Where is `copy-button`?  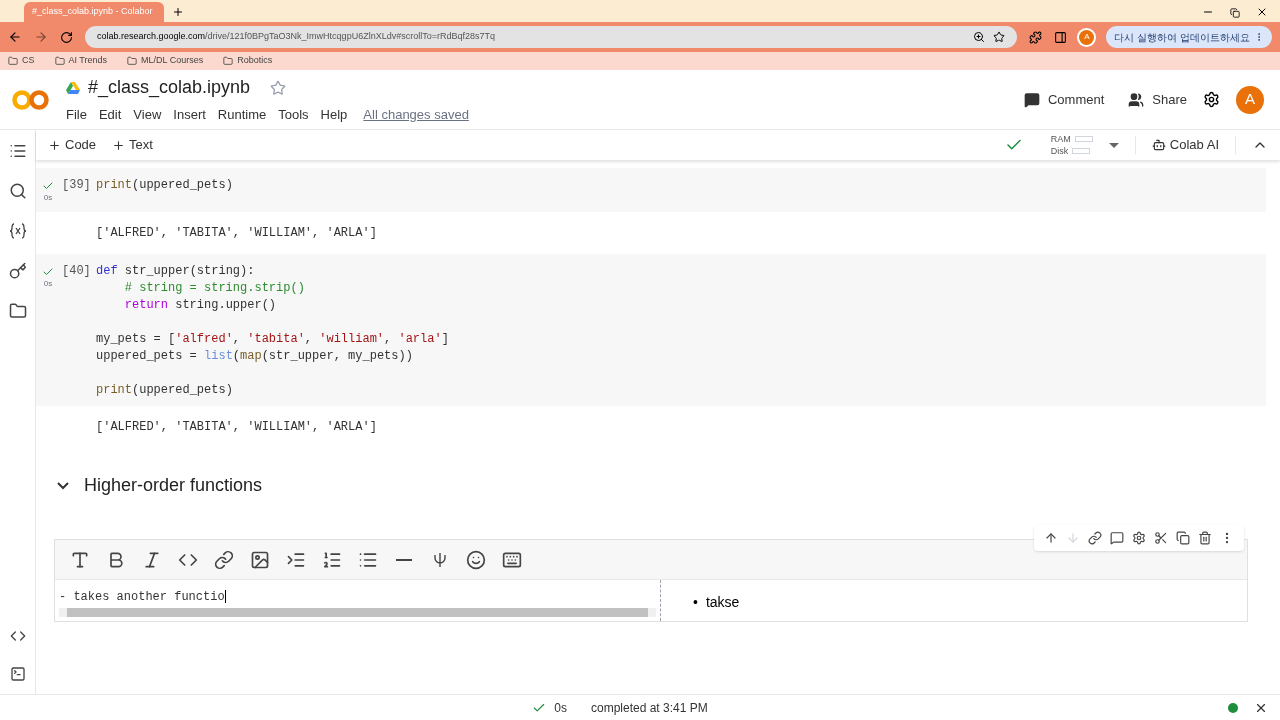
copy-button is located at coordinates (1183, 538).